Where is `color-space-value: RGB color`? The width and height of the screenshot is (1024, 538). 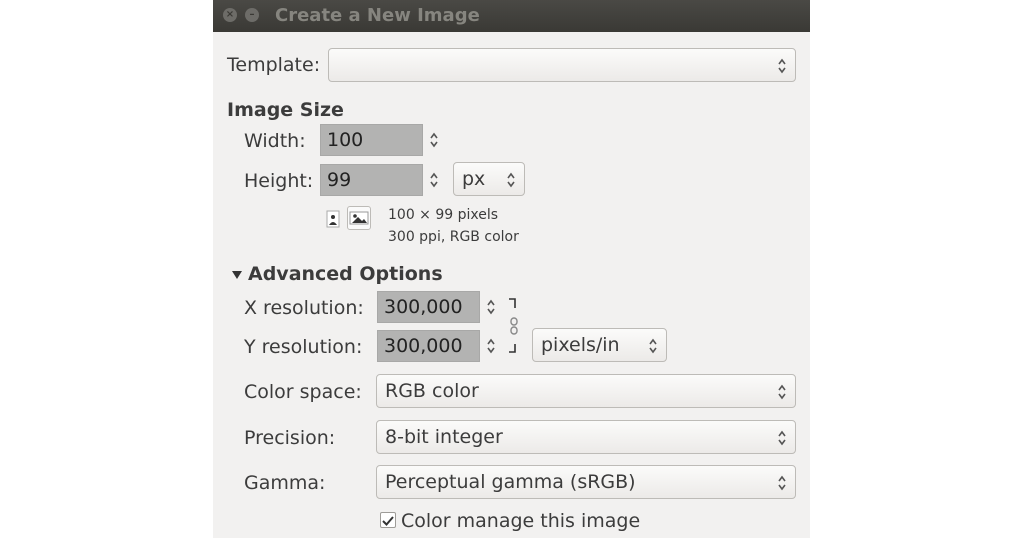
color-space-value: RGB color is located at coordinates (432, 391).